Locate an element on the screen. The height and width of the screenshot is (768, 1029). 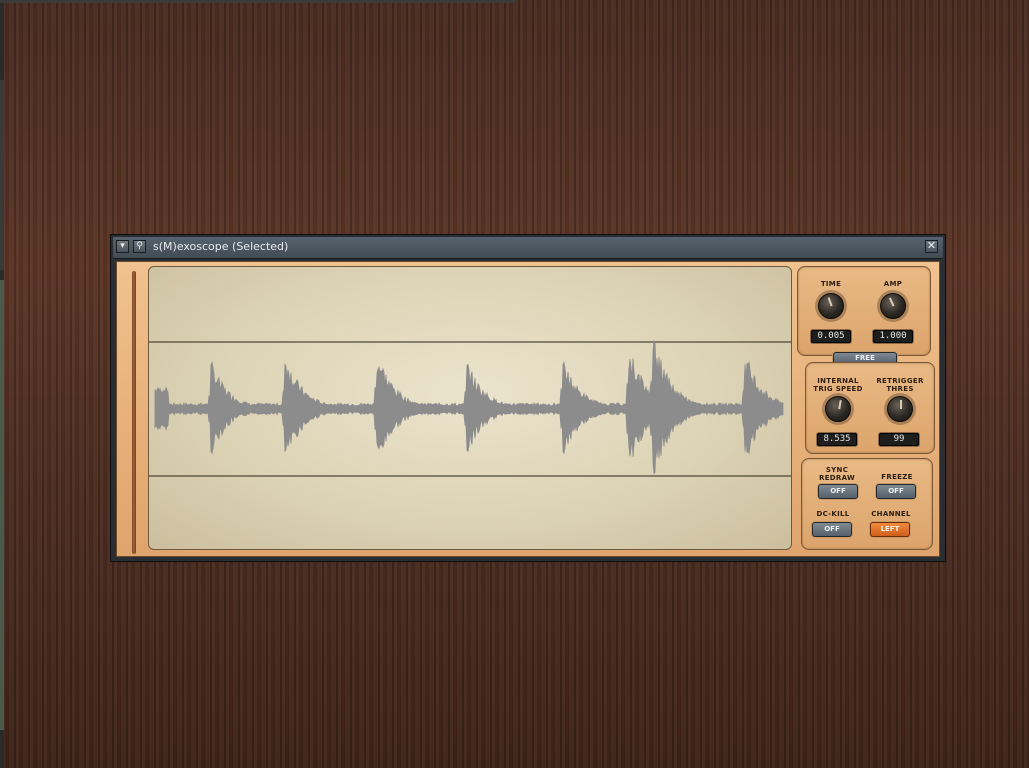
side-rail is located at coordinates (134, 412).